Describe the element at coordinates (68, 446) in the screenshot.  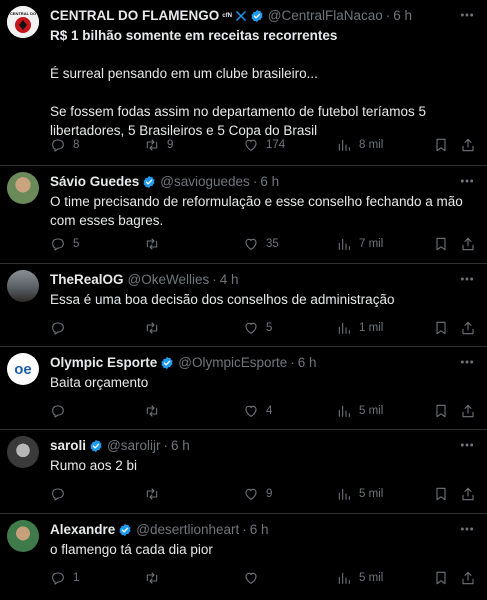
I see `display-name: saroli` at that location.